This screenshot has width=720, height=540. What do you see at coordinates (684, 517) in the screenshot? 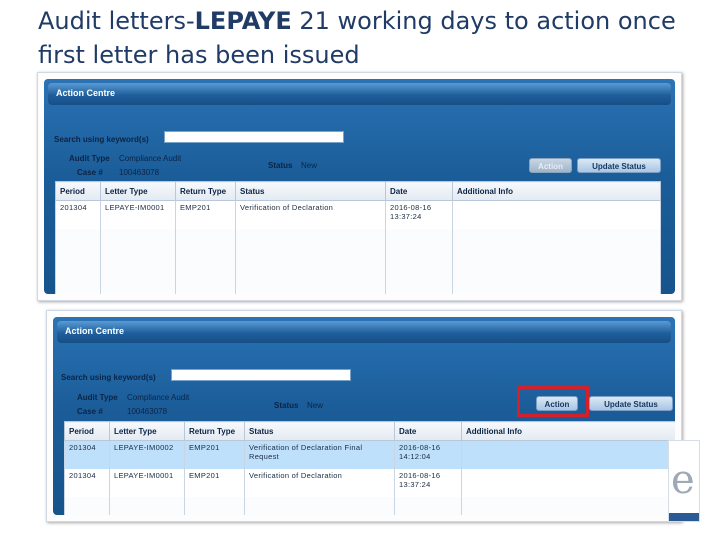
I see `logo-bar` at bounding box center [684, 517].